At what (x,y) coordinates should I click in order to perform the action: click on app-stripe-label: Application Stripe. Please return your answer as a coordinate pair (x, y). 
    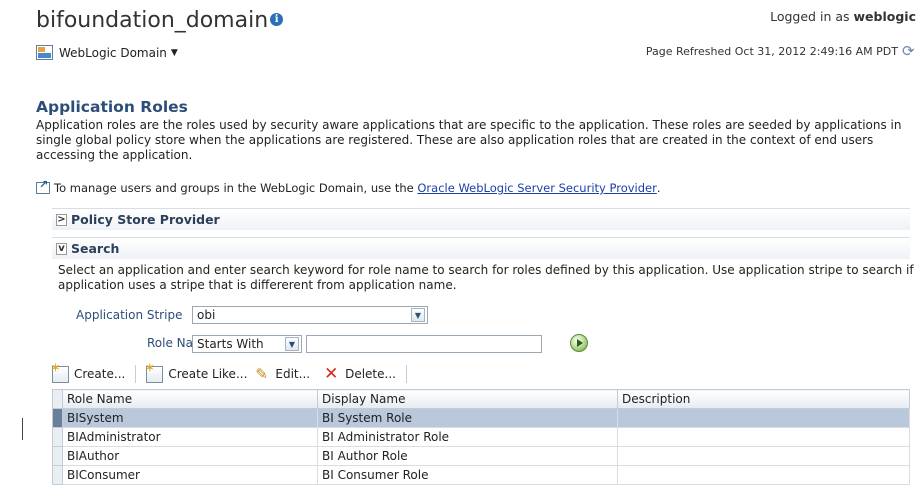
    Looking at the image, I should click on (129, 315).